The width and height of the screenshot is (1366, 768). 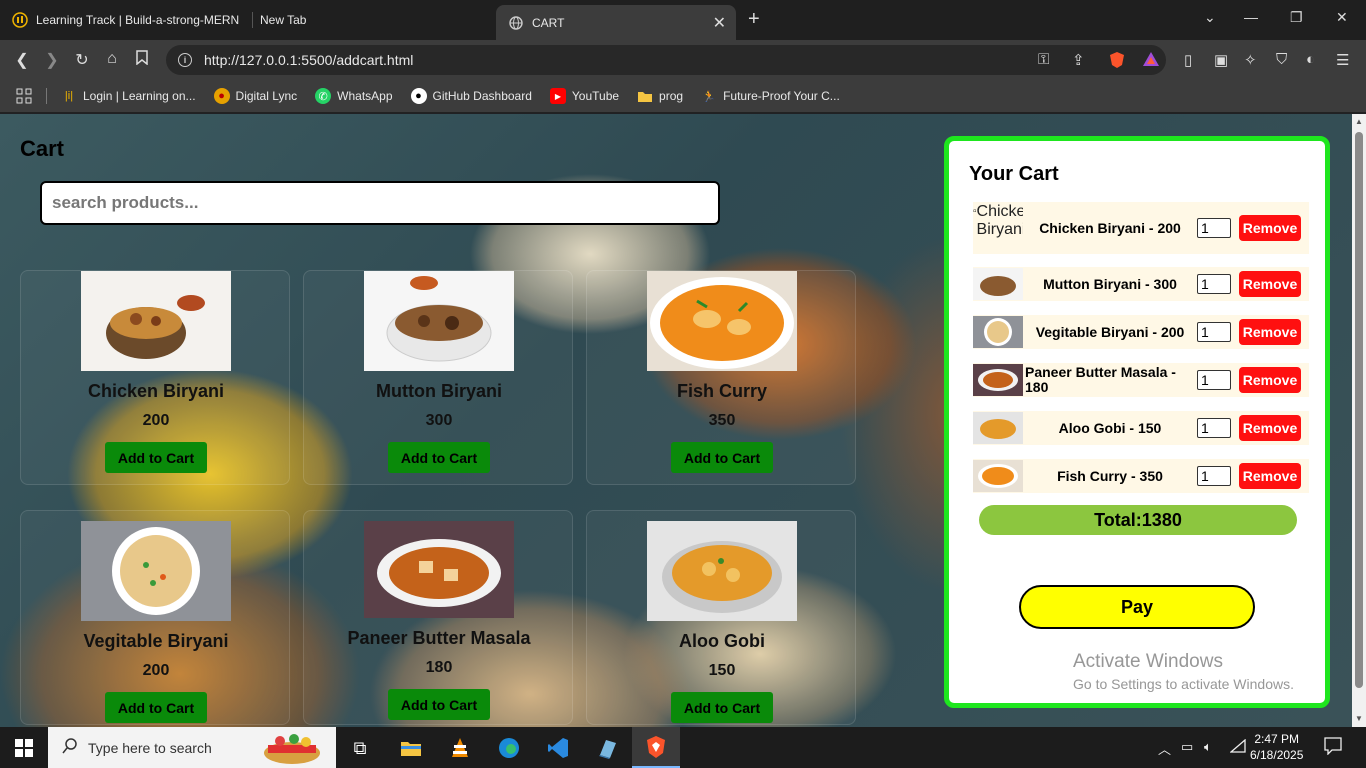 What do you see at coordinates (1137, 607) in the screenshot?
I see `pay-button: Pay` at bounding box center [1137, 607].